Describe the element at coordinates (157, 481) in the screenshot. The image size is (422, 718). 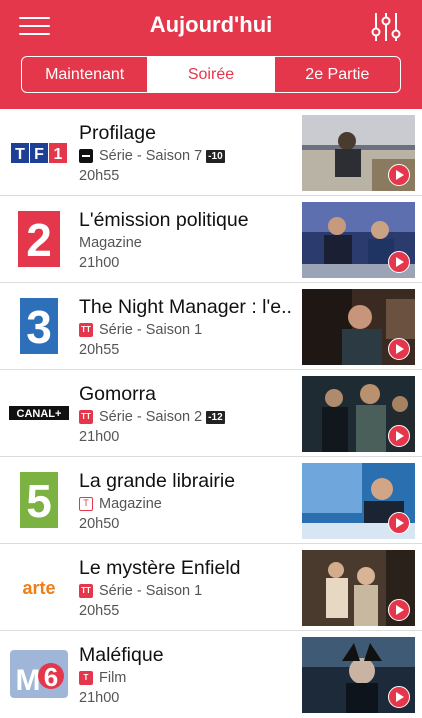
I see `program-title: La grande librairie` at that location.